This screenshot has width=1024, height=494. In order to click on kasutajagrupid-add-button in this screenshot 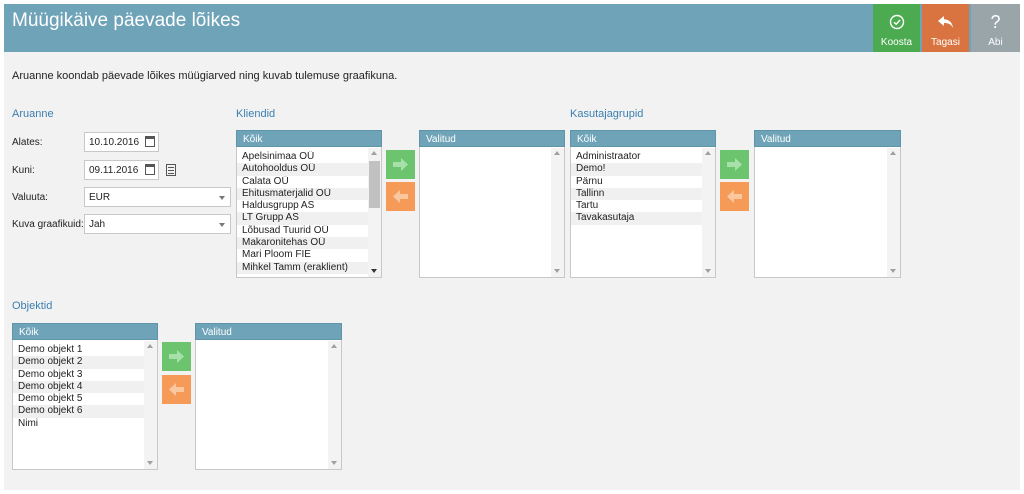, I will do `click(734, 164)`.